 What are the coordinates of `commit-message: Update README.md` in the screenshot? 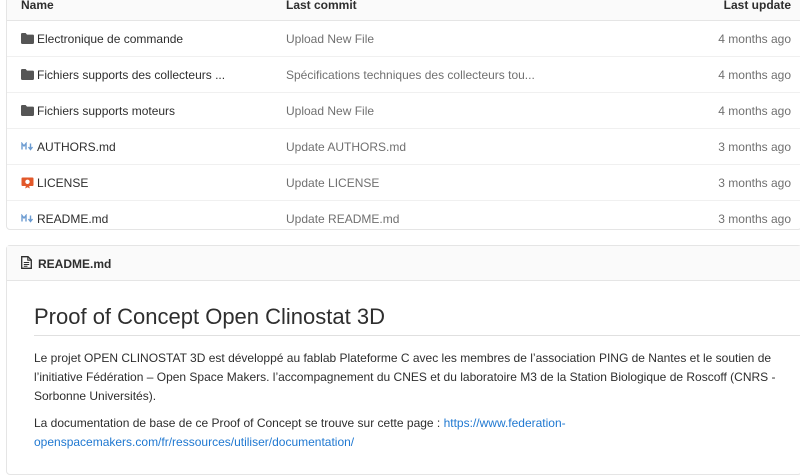 It's located at (342, 219).